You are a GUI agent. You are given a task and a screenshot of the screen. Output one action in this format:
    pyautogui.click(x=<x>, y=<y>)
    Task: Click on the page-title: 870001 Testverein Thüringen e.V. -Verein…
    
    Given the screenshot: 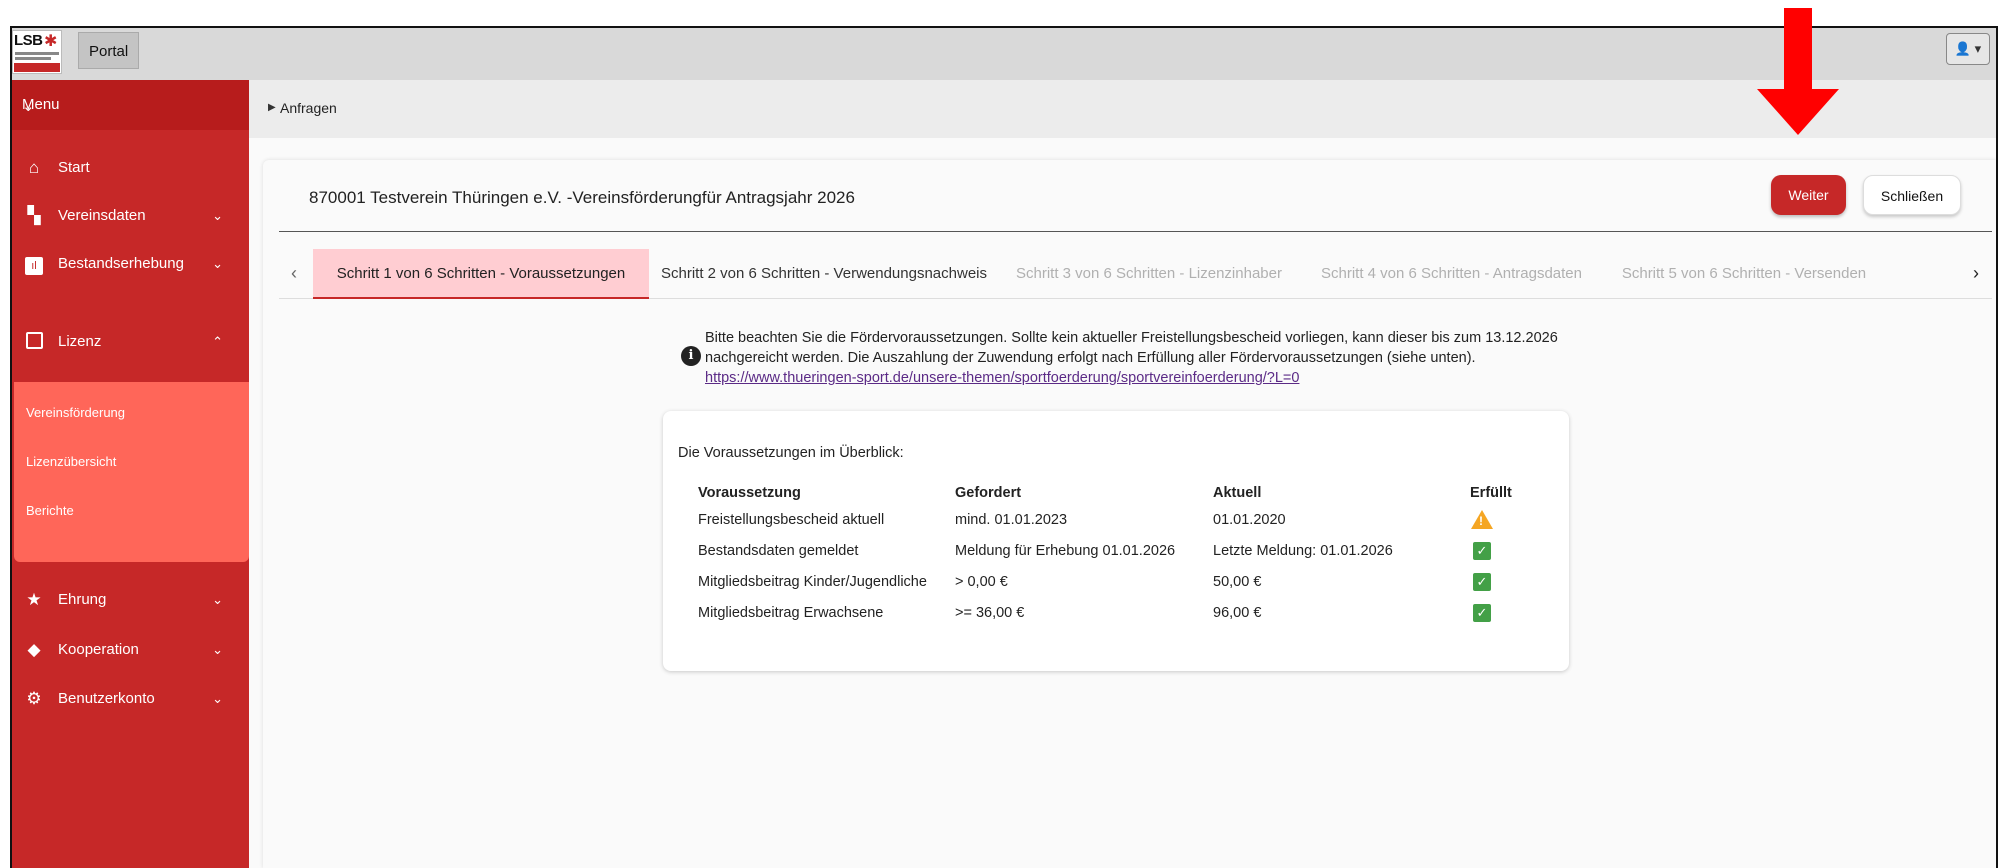 What is the action you would take?
    pyautogui.click(x=582, y=197)
    